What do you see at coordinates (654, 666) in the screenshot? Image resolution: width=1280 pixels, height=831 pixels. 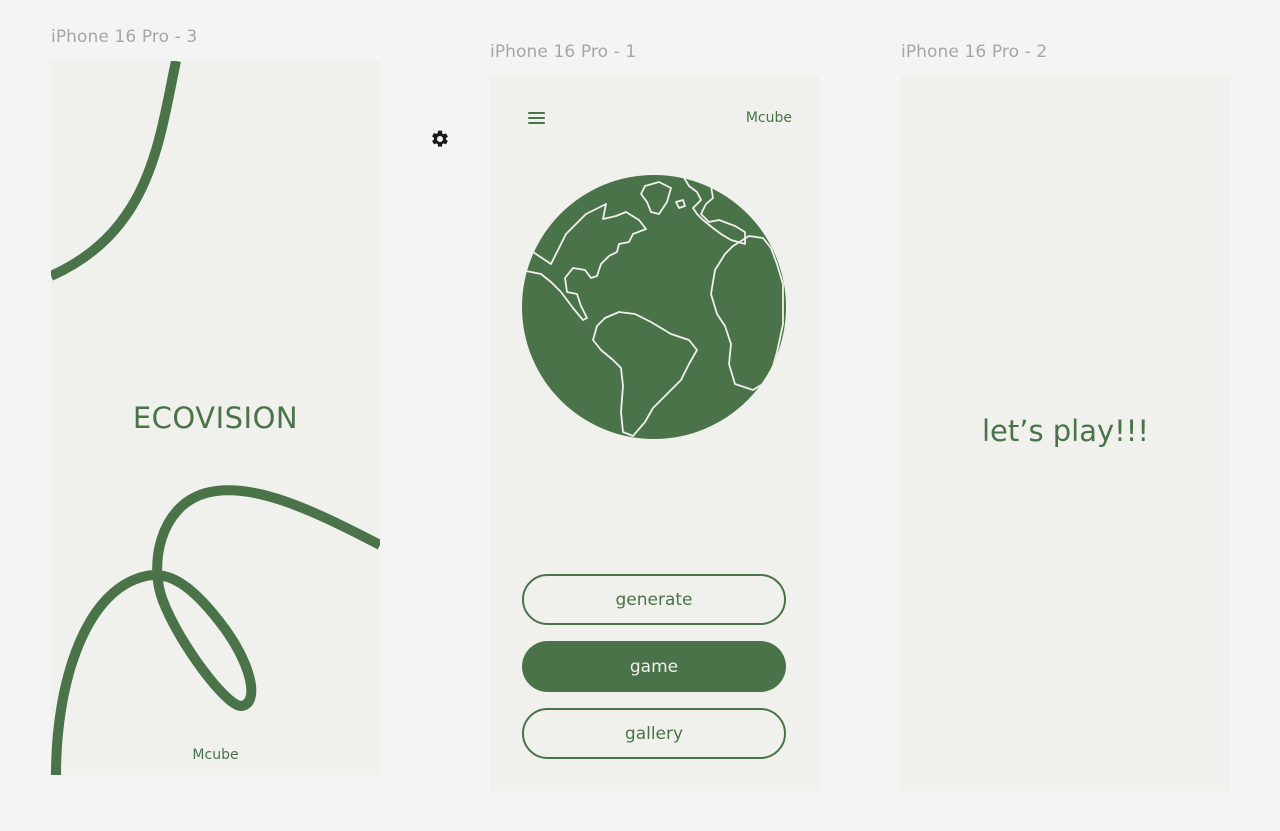 I see `game-button: game` at bounding box center [654, 666].